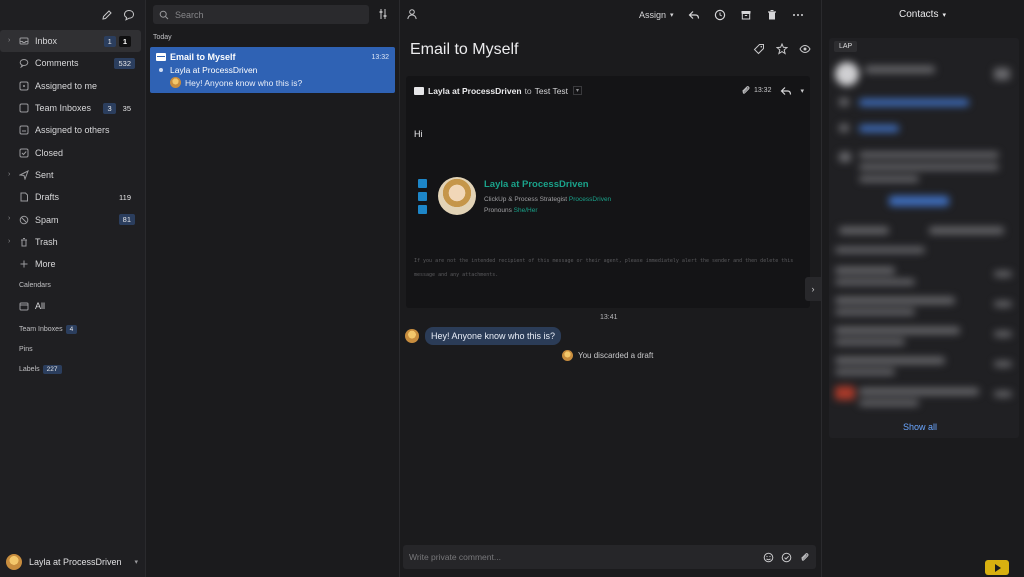  Describe the element at coordinates (72, 175) in the screenshot. I see `sidebar-item-sent: › Sent` at that location.